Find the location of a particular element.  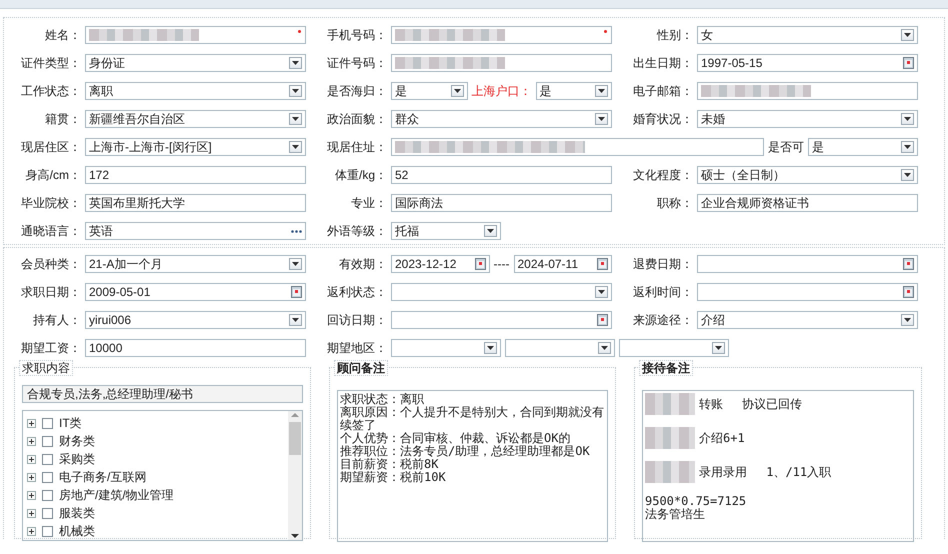

scrollbar-thumb is located at coordinates (295, 438).